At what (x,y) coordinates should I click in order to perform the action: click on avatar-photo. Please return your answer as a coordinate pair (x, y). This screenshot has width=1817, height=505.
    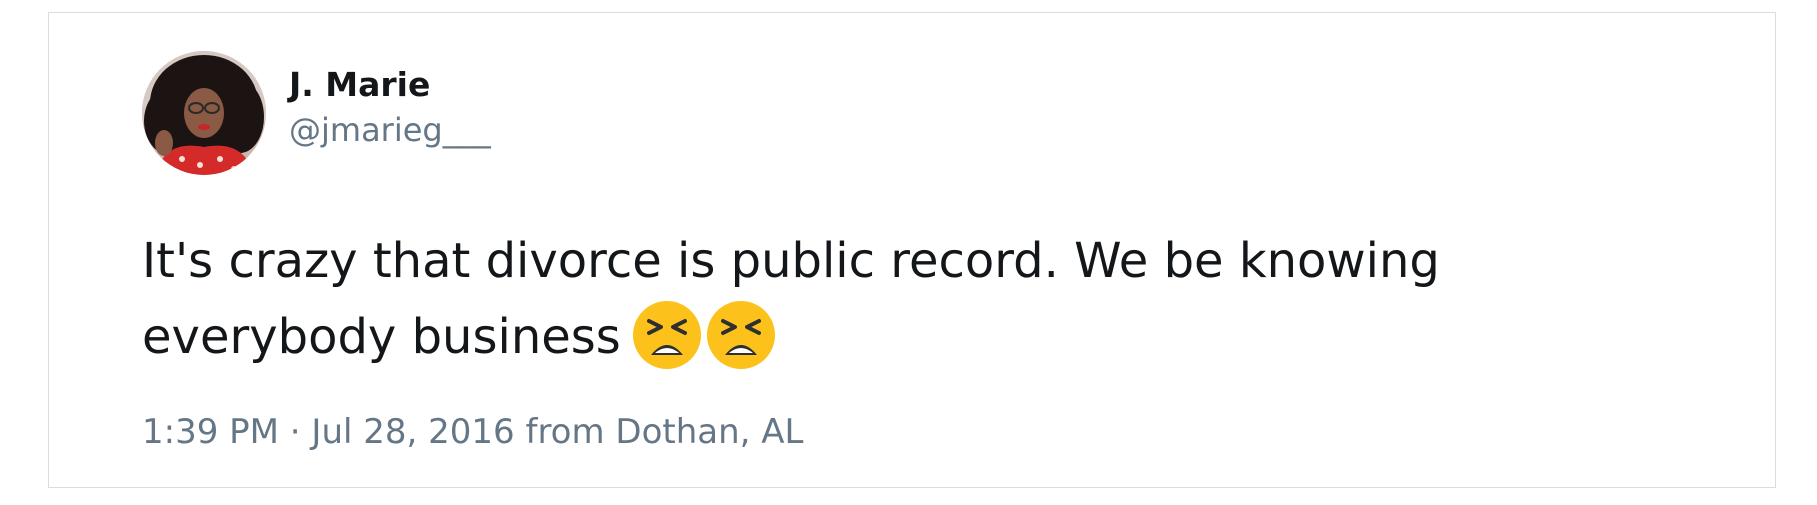
    Looking at the image, I should click on (204, 113).